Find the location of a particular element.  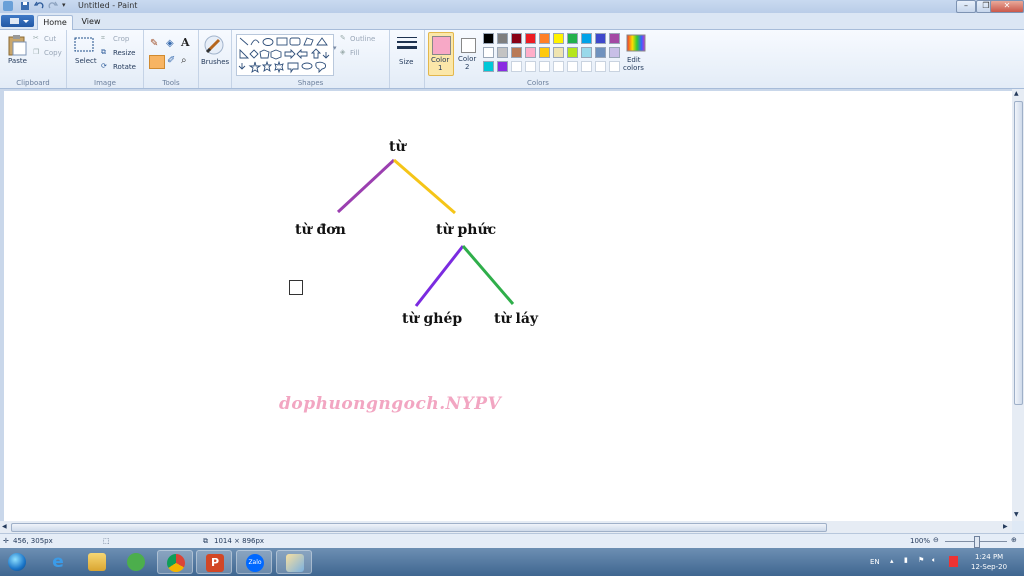

horizontal-scroll-thumb is located at coordinates (419, 527).